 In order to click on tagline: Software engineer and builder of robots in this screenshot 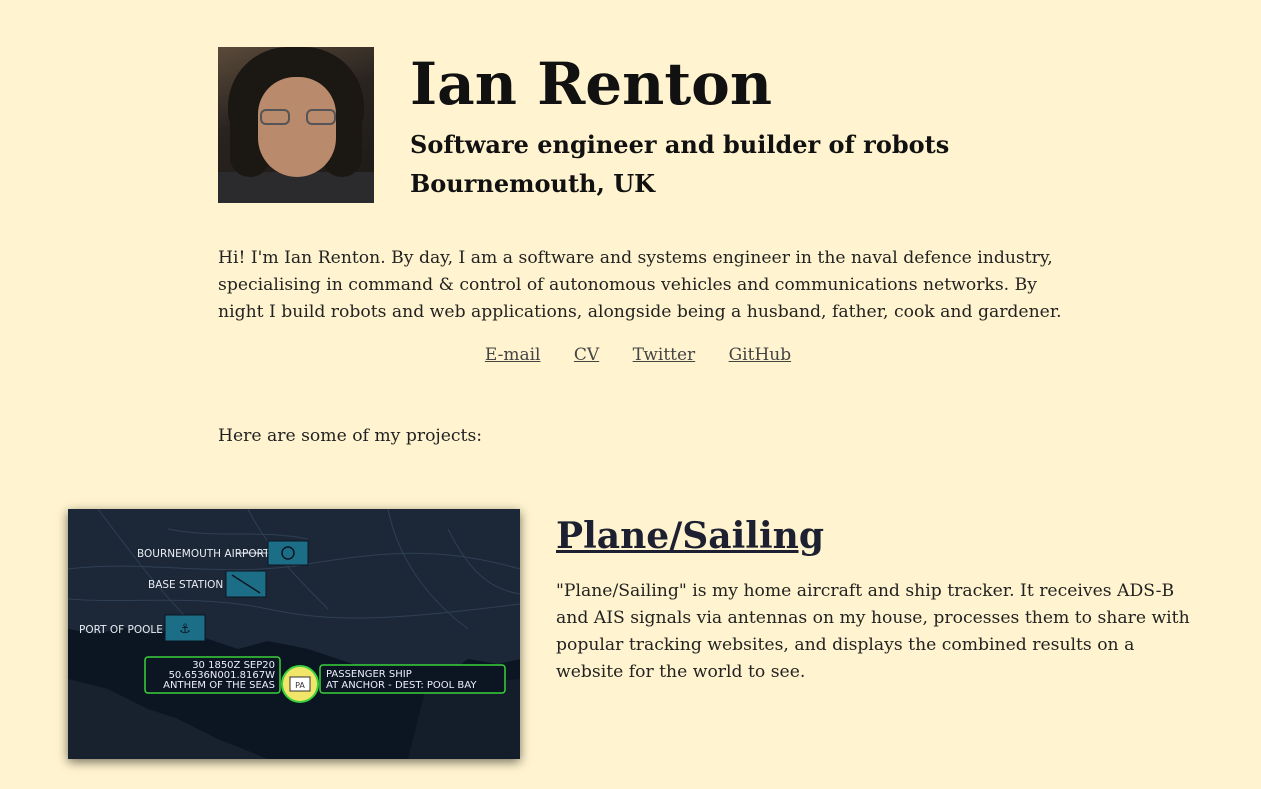, I will do `click(680, 144)`.